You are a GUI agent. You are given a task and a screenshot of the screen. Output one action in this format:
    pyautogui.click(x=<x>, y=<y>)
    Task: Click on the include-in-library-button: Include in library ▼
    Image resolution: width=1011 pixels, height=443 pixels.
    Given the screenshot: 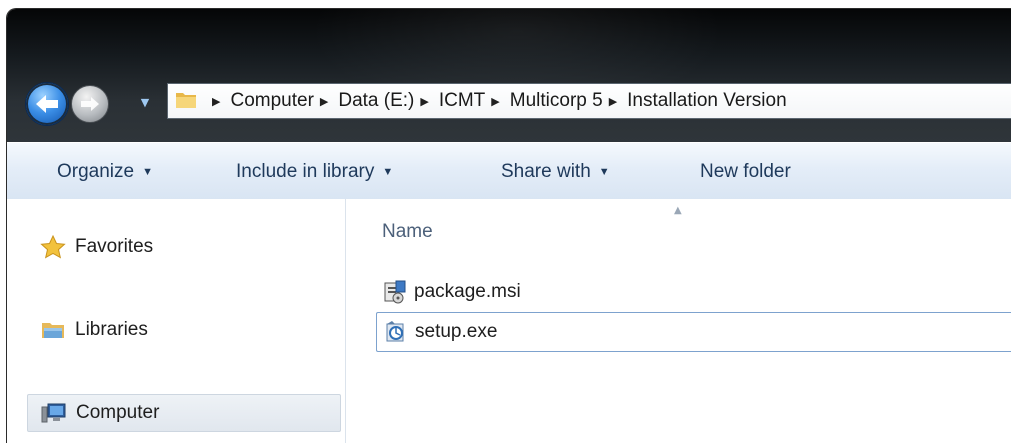 What is the action you would take?
    pyautogui.click(x=314, y=172)
    